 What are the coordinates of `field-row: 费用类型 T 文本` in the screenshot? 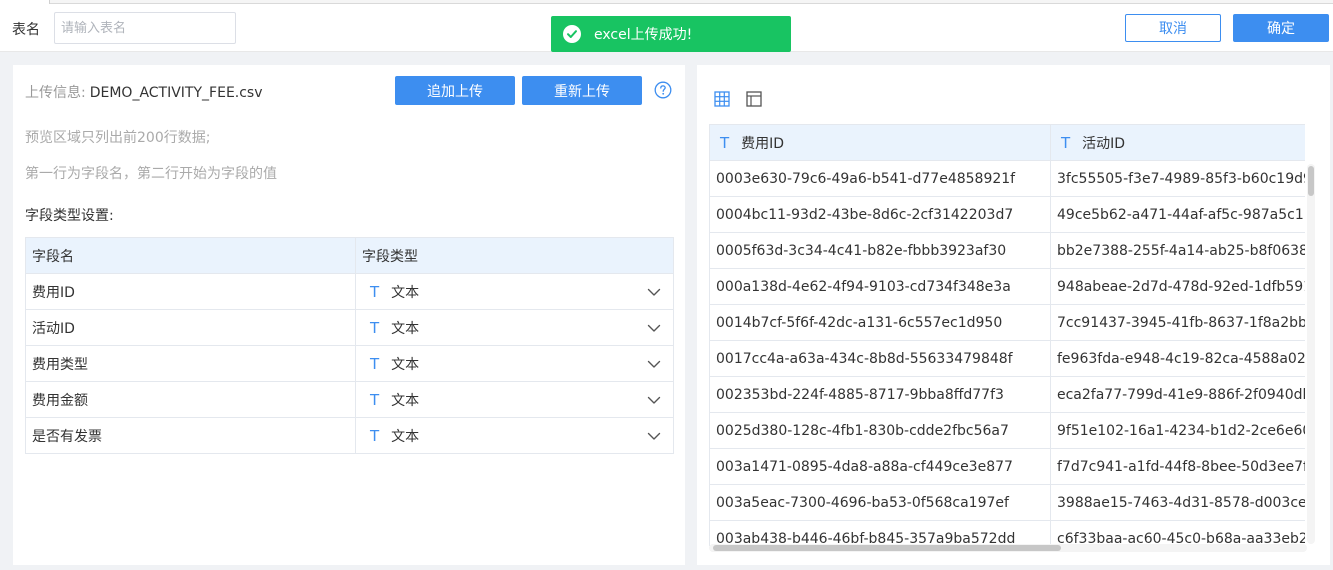 It's located at (349, 363).